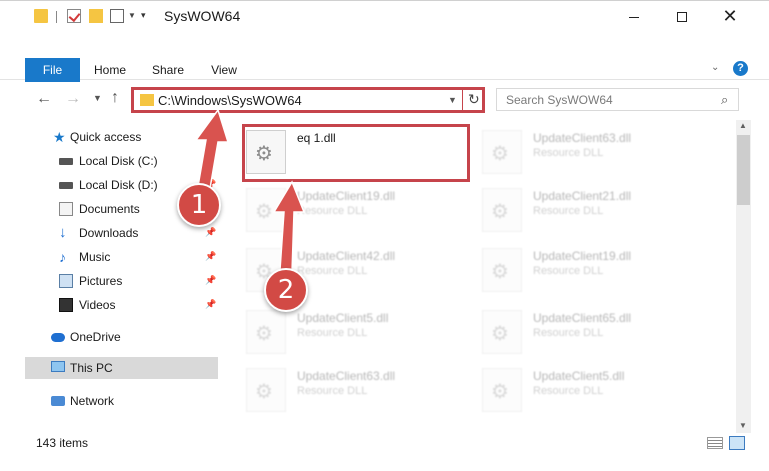  Describe the element at coordinates (286, 290) in the screenshot. I see `callout-2: 2` at that location.